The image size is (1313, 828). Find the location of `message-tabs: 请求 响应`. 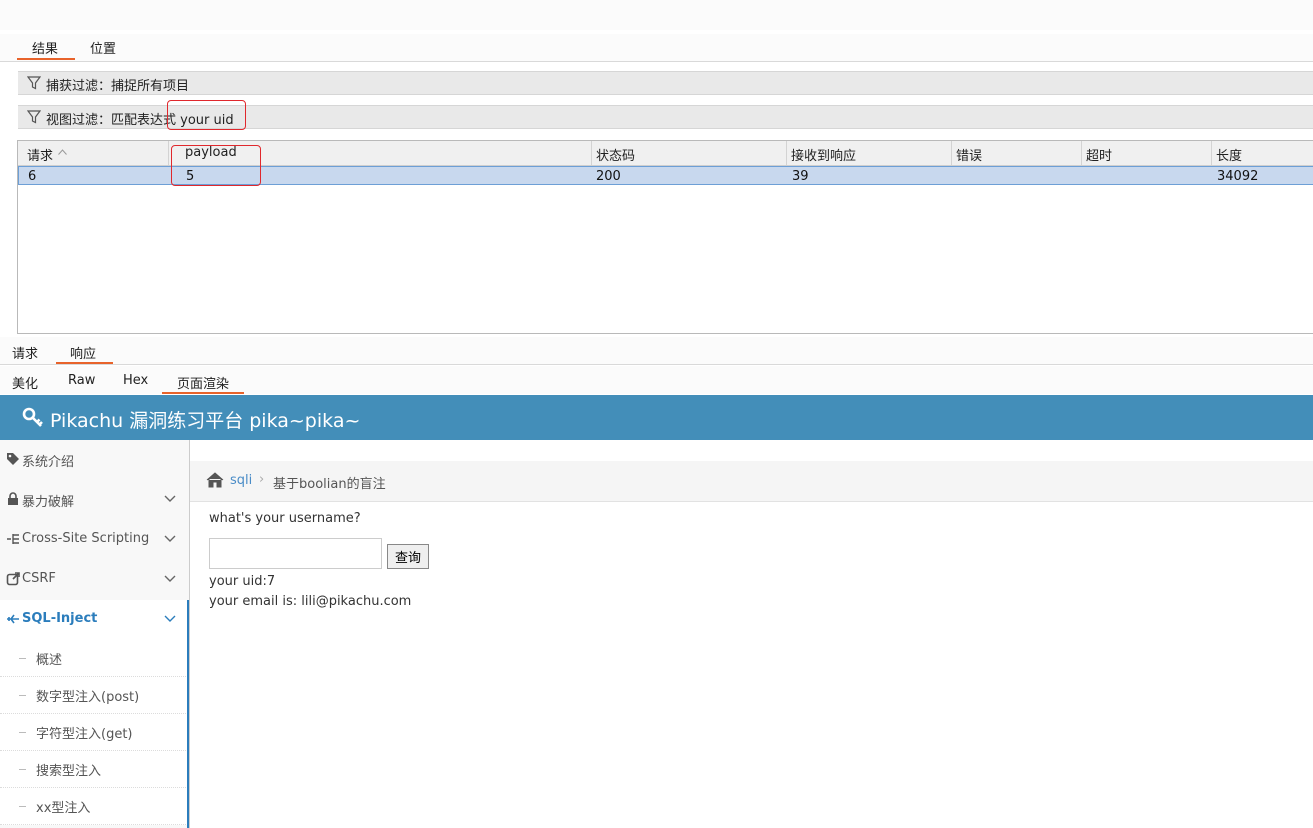

message-tabs: 请求 响应 is located at coordinates (656, 351).